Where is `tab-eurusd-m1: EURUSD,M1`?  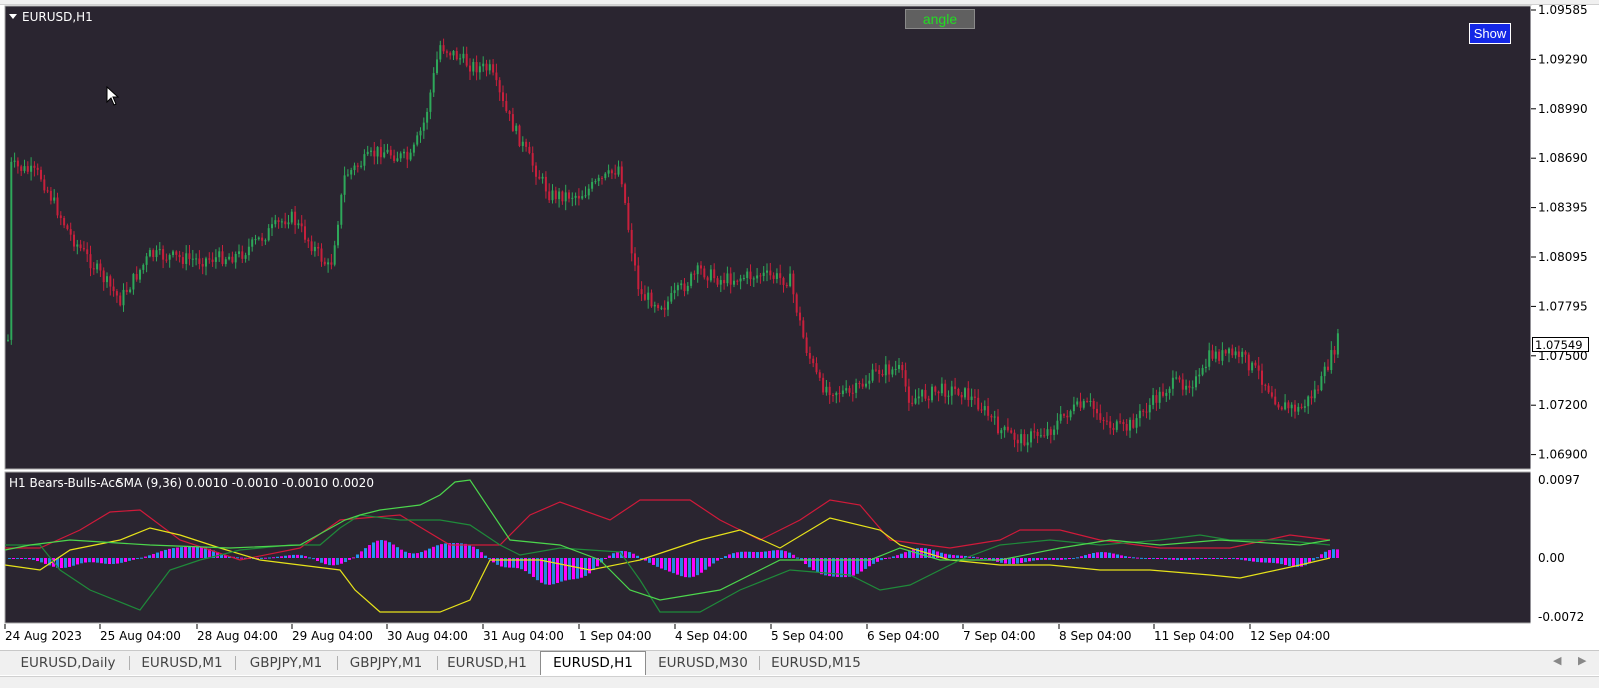
tab-eurusd-m1: EURUSD,M1 is located at coordinates (182, 663).